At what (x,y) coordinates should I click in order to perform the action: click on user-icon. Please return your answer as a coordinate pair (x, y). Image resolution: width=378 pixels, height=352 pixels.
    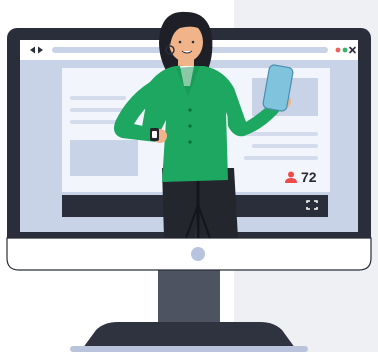
    Looking at the image, I should click on (291, 177).